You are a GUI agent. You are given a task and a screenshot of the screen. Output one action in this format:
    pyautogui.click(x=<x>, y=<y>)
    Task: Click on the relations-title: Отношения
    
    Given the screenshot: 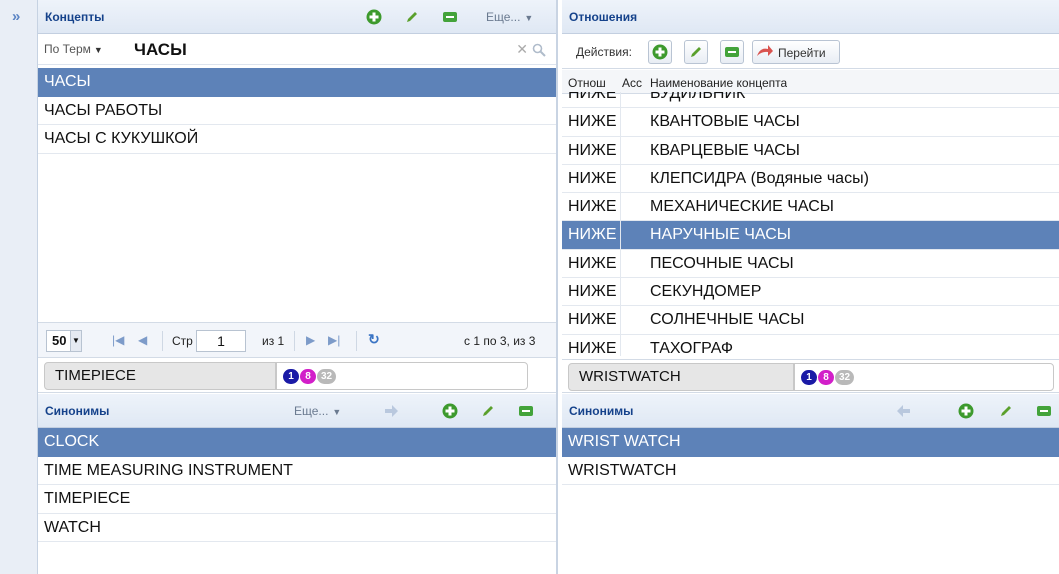 What is the action you would take?
    pyautogui.click(x=603, y=17)
    